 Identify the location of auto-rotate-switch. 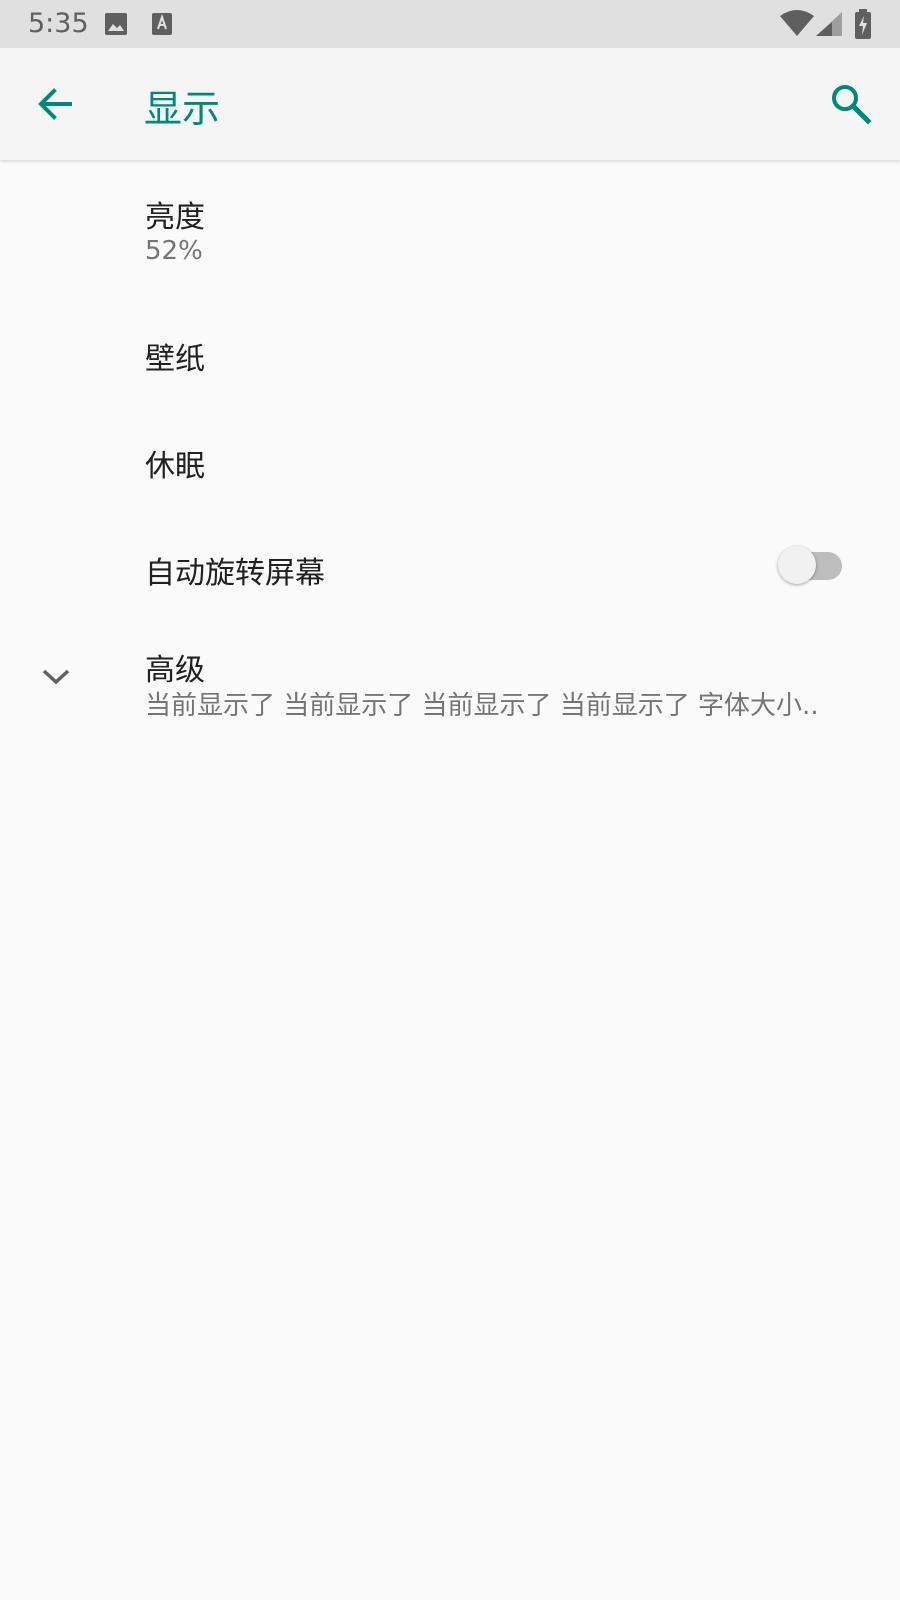
(813, 563).